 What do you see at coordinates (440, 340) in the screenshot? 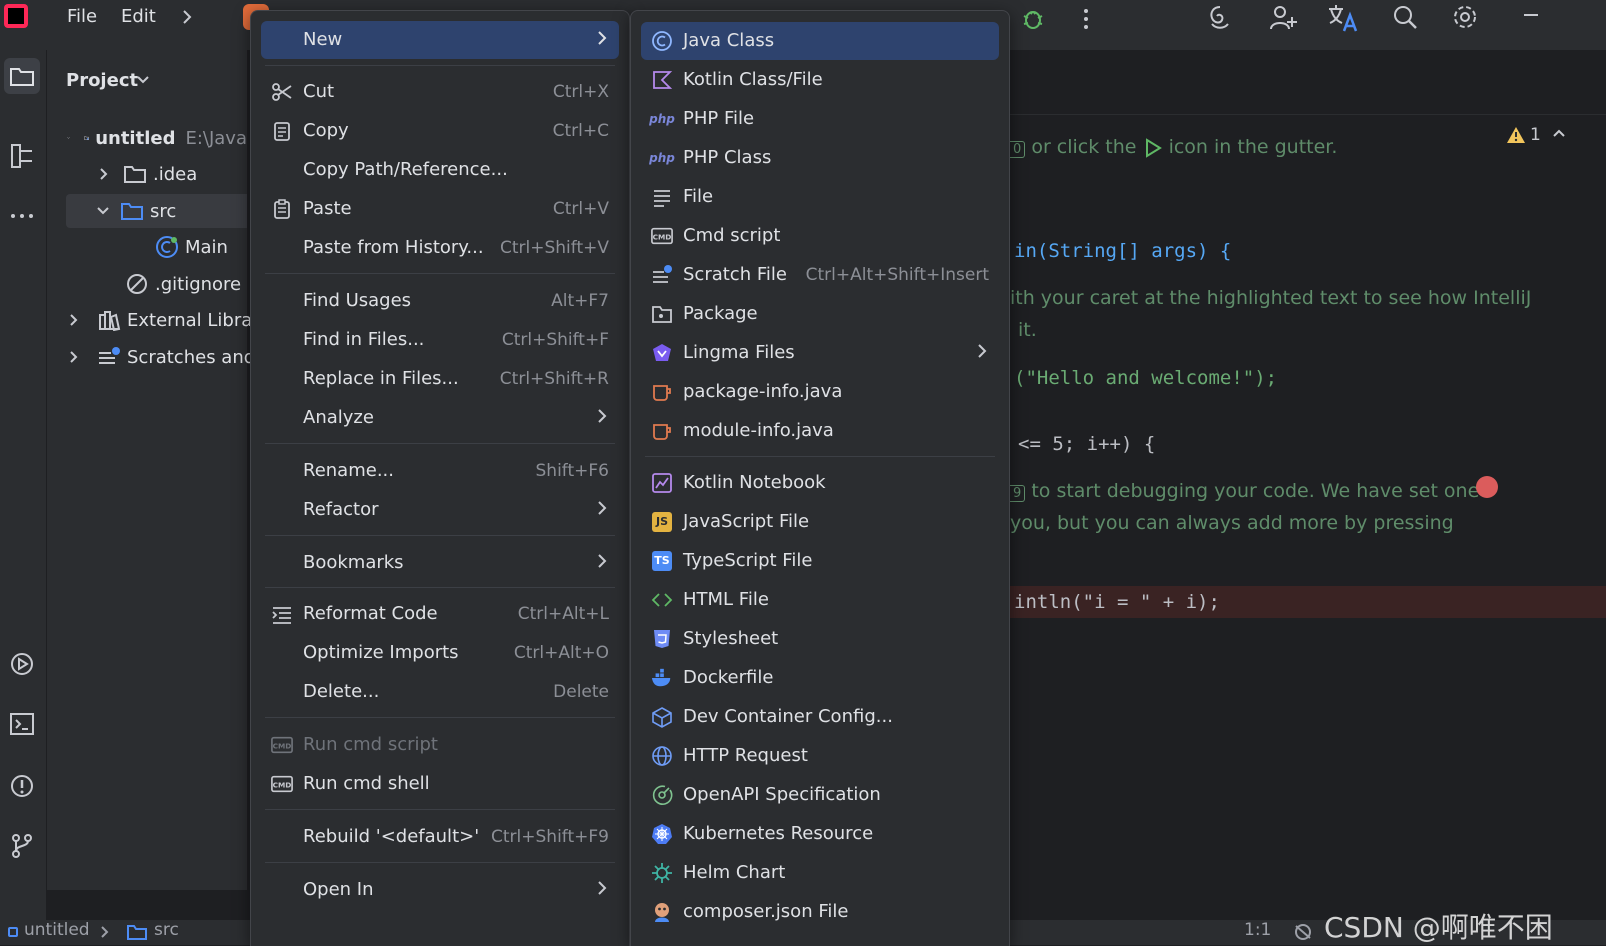
I see `menu-item-find-in-files: Find in Files... Ctrl+Shift+F` at bounding box center [440, 340].